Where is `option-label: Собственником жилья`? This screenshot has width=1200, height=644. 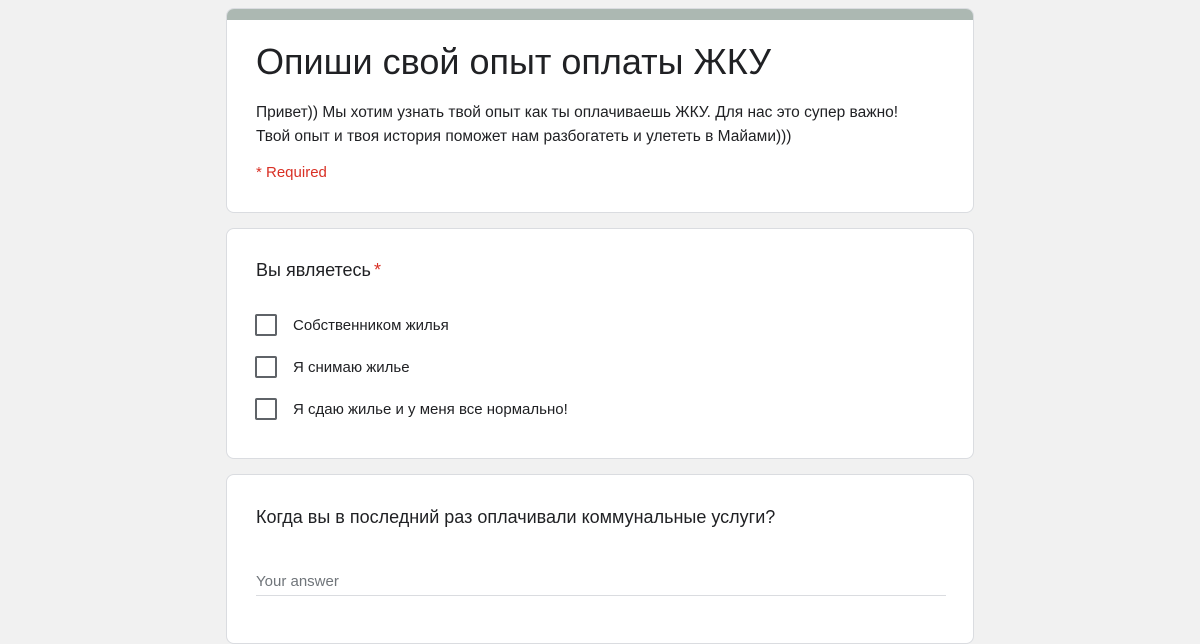
option-label: Собственником жилья is located at coordinates (371, 325).